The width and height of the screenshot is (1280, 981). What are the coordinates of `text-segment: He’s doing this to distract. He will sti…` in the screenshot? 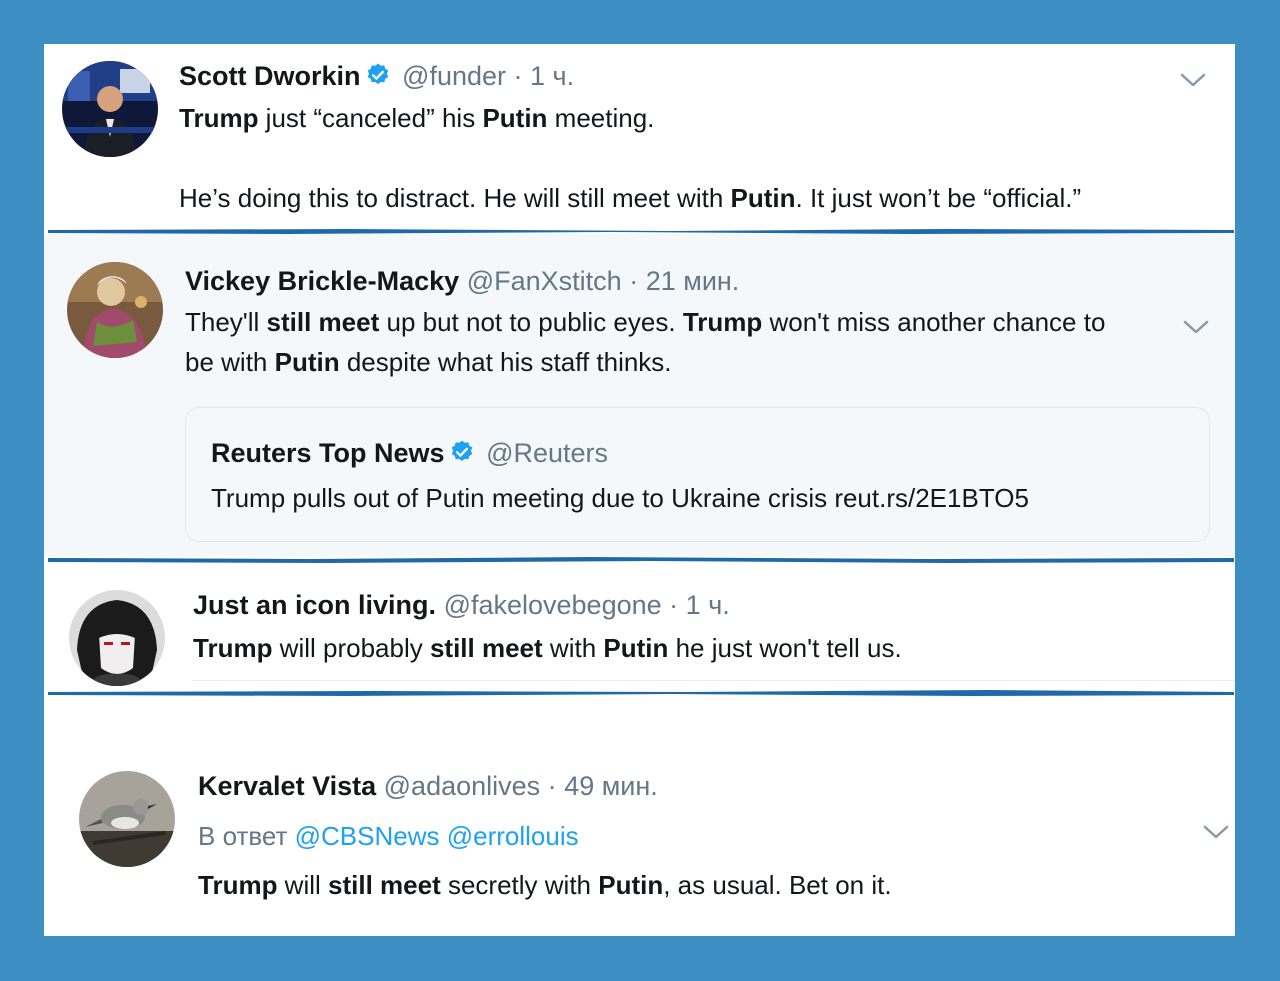 It's located at (455, 198).